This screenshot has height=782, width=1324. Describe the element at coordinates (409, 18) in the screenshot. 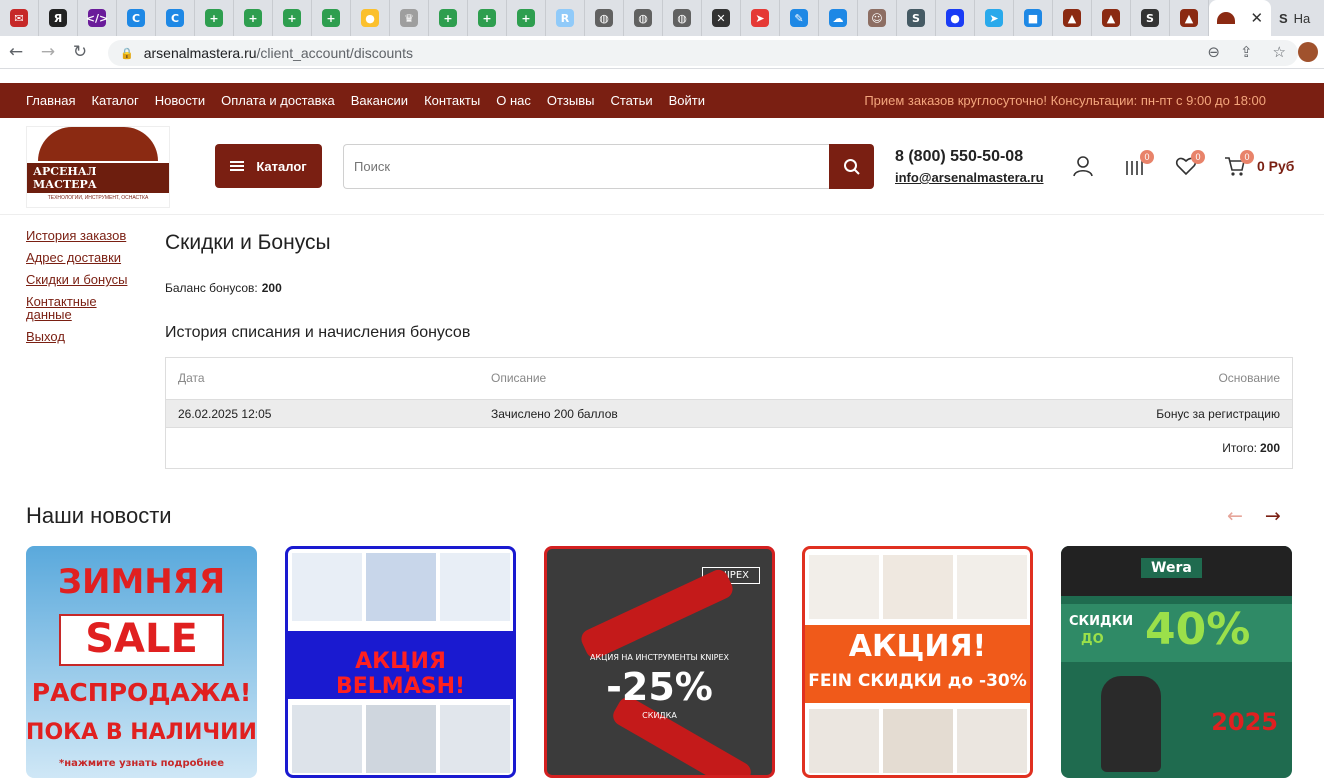

I see `browser-tab: ♛` at that location.